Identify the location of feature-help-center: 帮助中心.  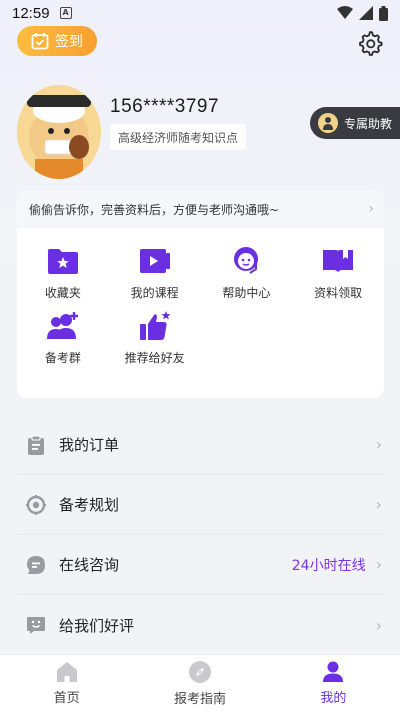
(247, 272).